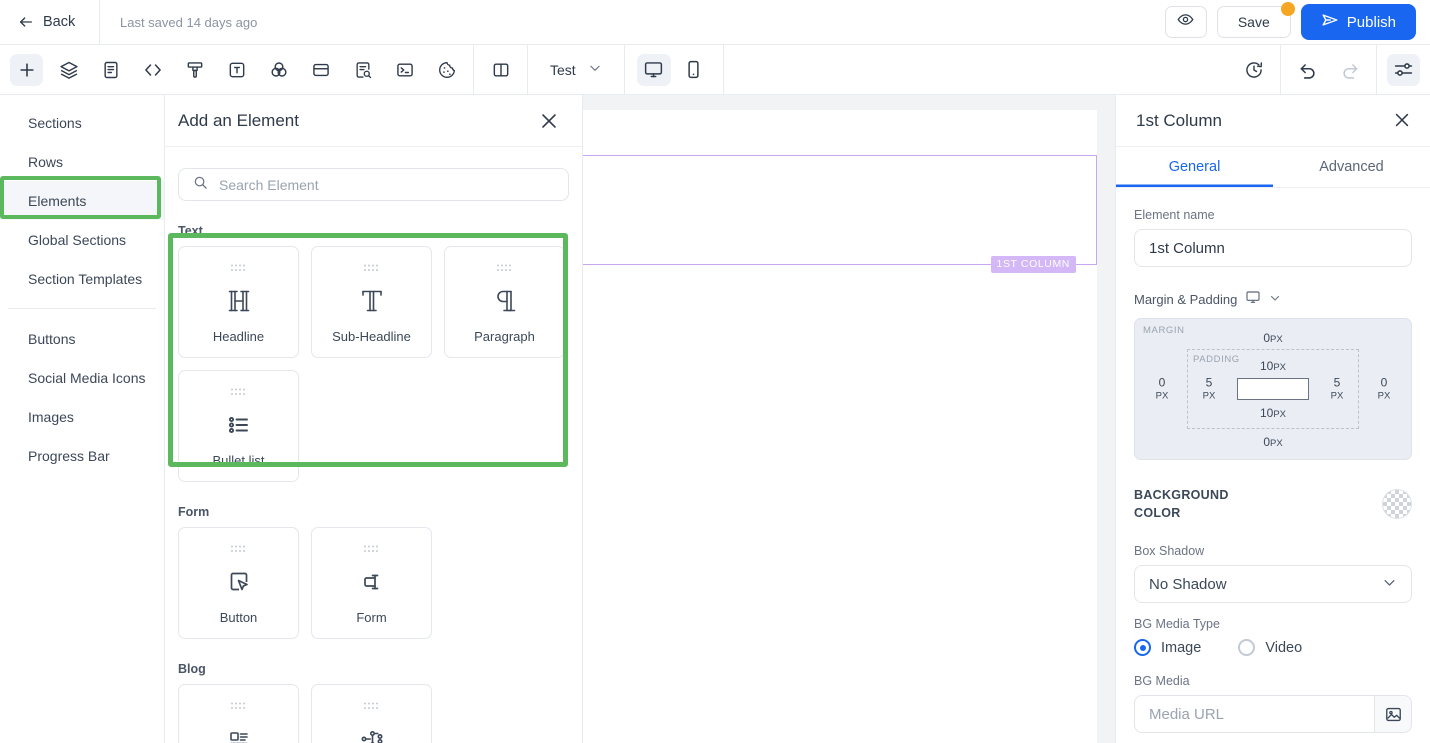 The image size is (1430, 743). I want to click on redo-icon, so click(1349, 70).